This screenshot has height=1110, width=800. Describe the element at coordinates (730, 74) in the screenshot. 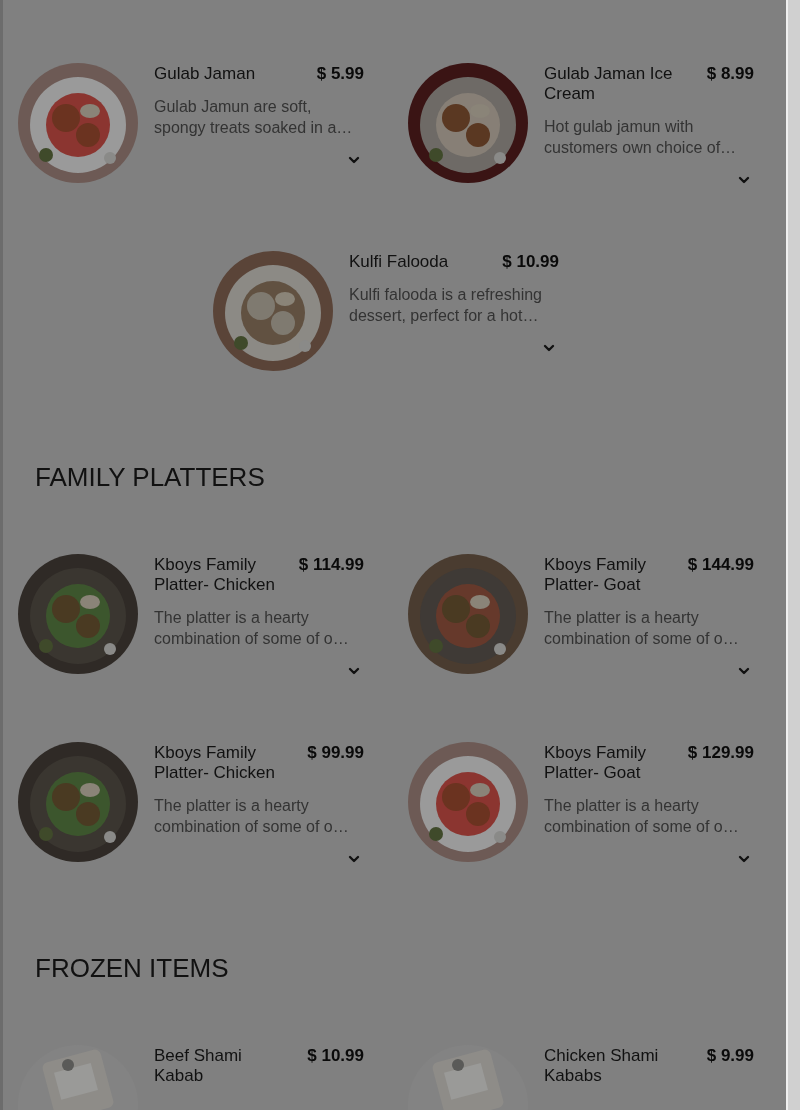

I see `item-price: $ 8.99` at that location.